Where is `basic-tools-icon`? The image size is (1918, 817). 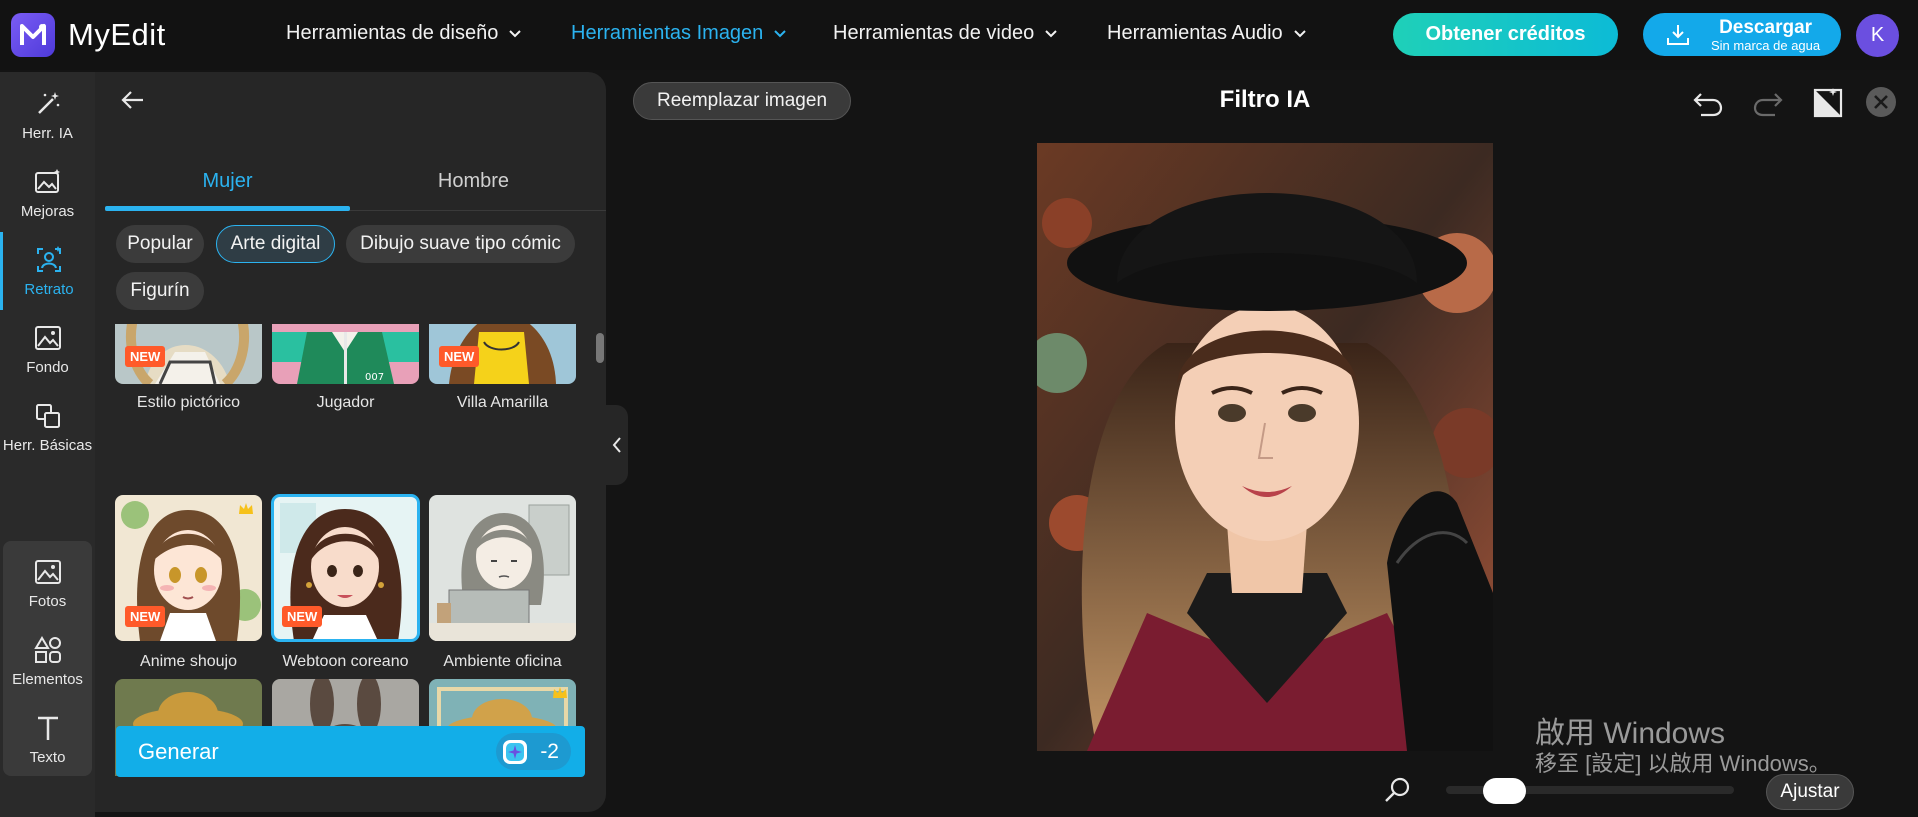 basic-tools-icon is located at coordinates (47, 415).